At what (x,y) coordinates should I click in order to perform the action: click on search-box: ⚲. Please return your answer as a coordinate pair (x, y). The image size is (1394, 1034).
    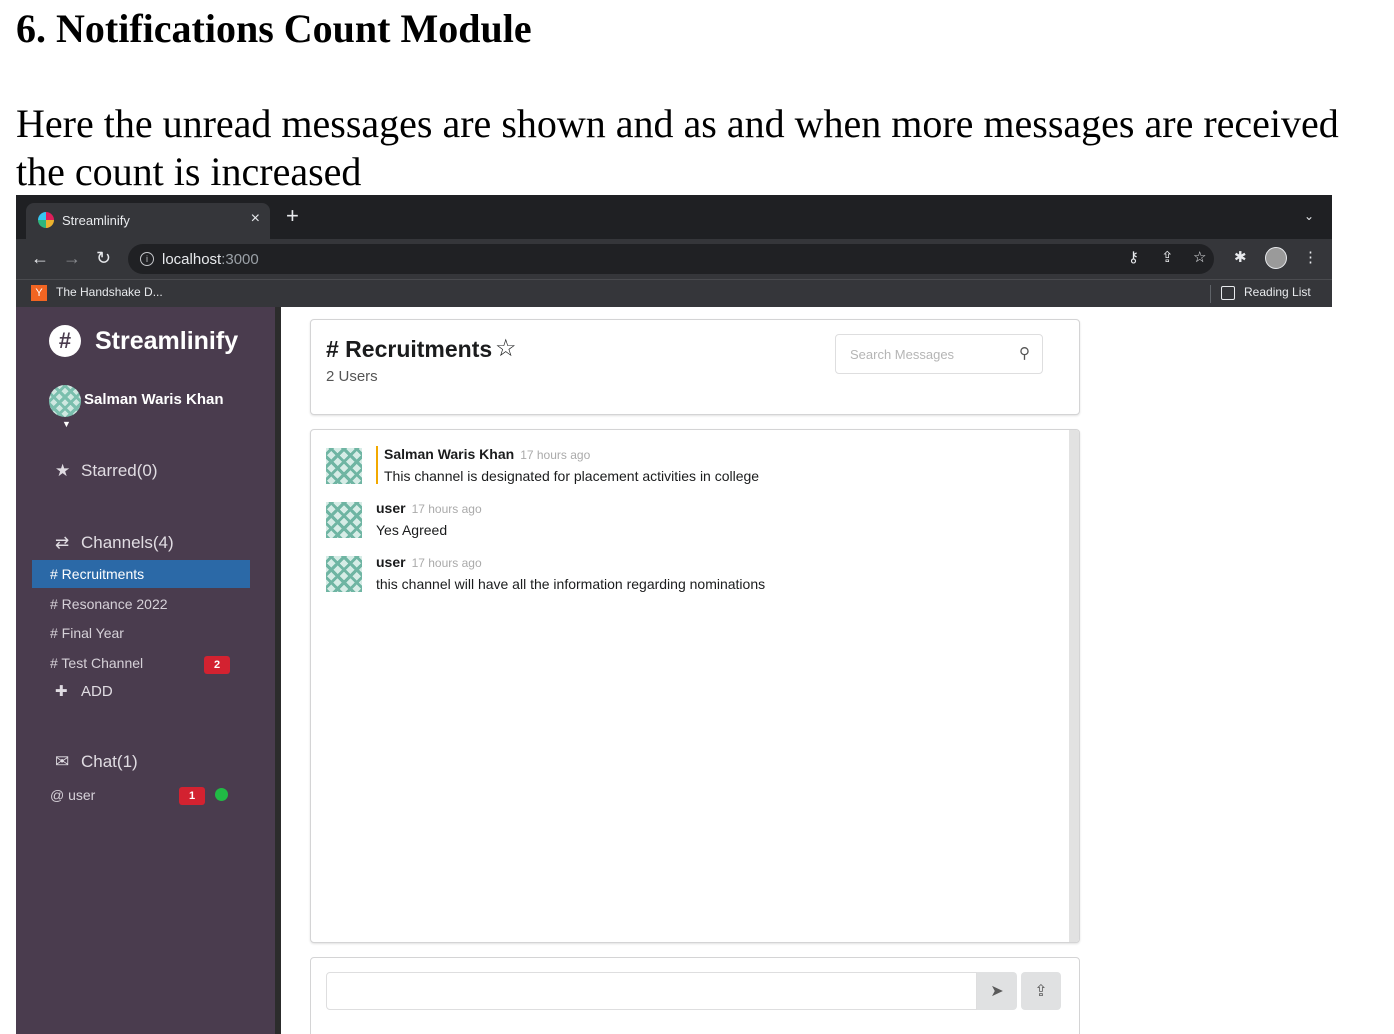
    Looking at the image, I should click on (939, 354).